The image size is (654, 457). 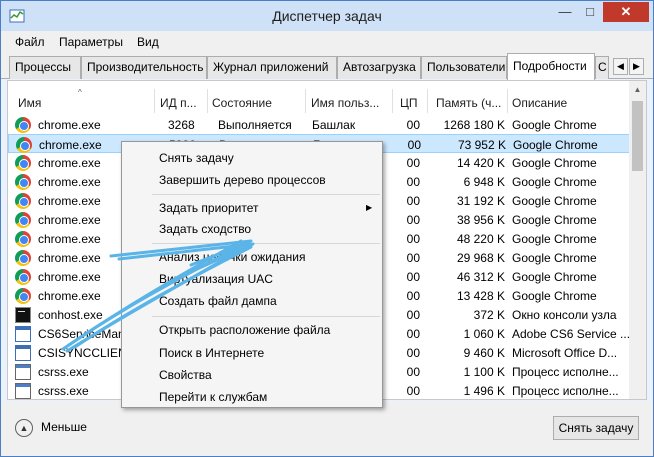 I want to click on cell-user: Башлак, so click(x=334, y=125).